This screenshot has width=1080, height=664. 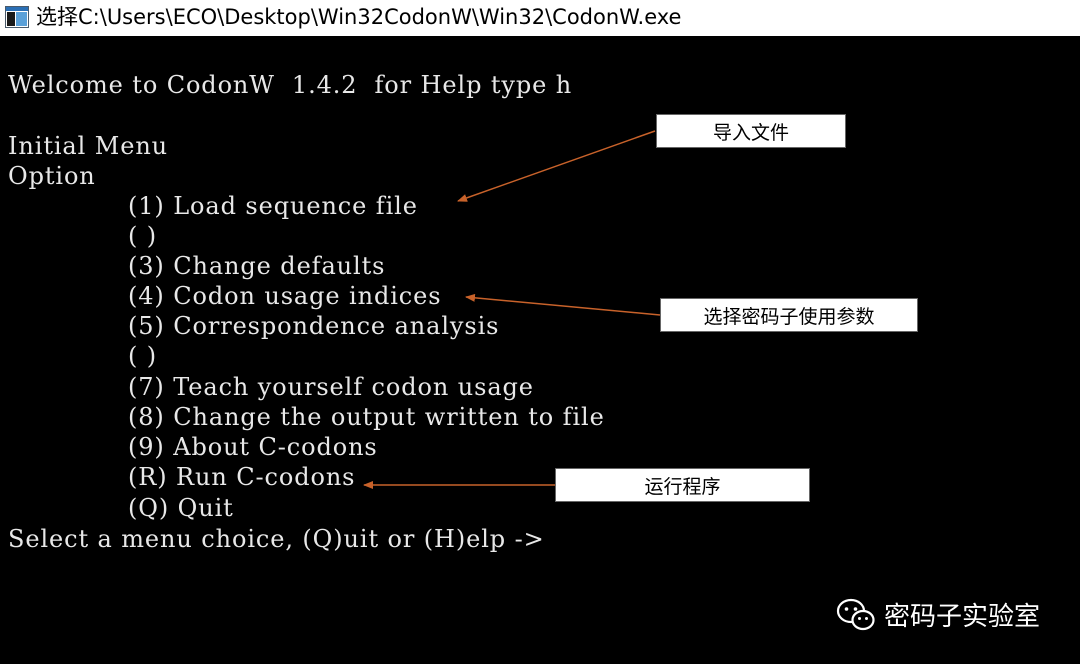 I want to click on menu-item-teach-yourself: (7) Teach yourself codon usage, so click(x=331, y=387).